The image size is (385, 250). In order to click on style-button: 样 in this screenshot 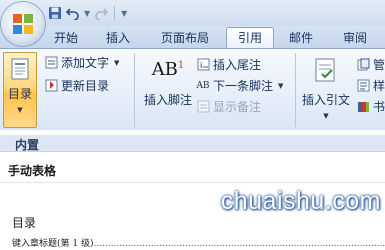, I will do `click(370, 85)`.